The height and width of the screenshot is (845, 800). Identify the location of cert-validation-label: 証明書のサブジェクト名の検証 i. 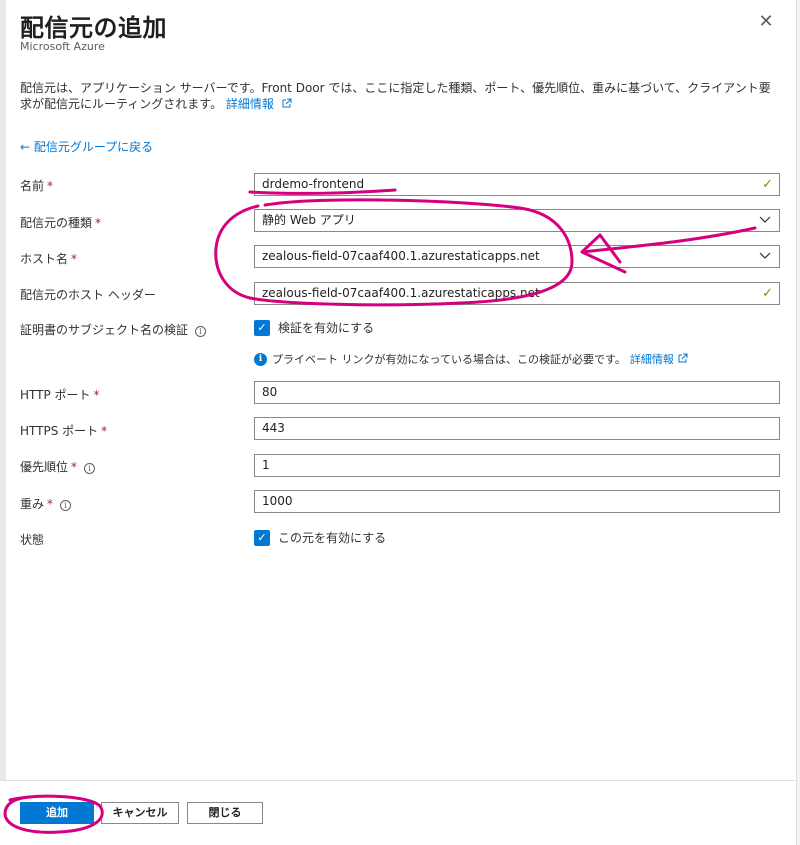
(113, 329).